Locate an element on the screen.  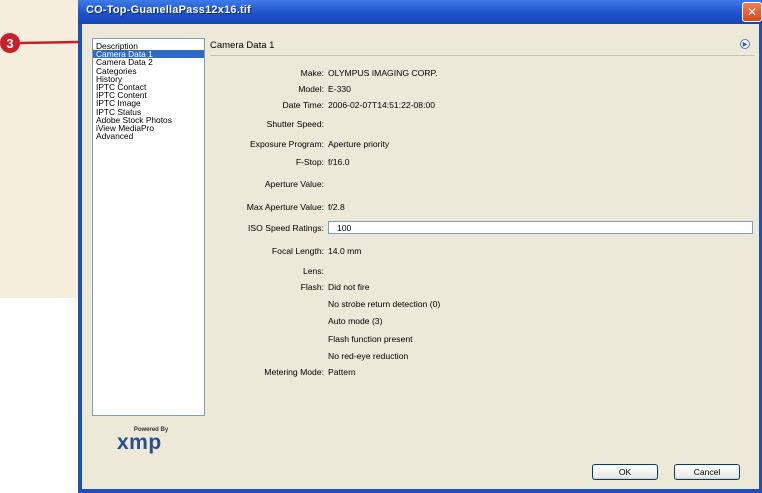
metadata-row: Shutter Speed: is located at coordinates (482, 124).